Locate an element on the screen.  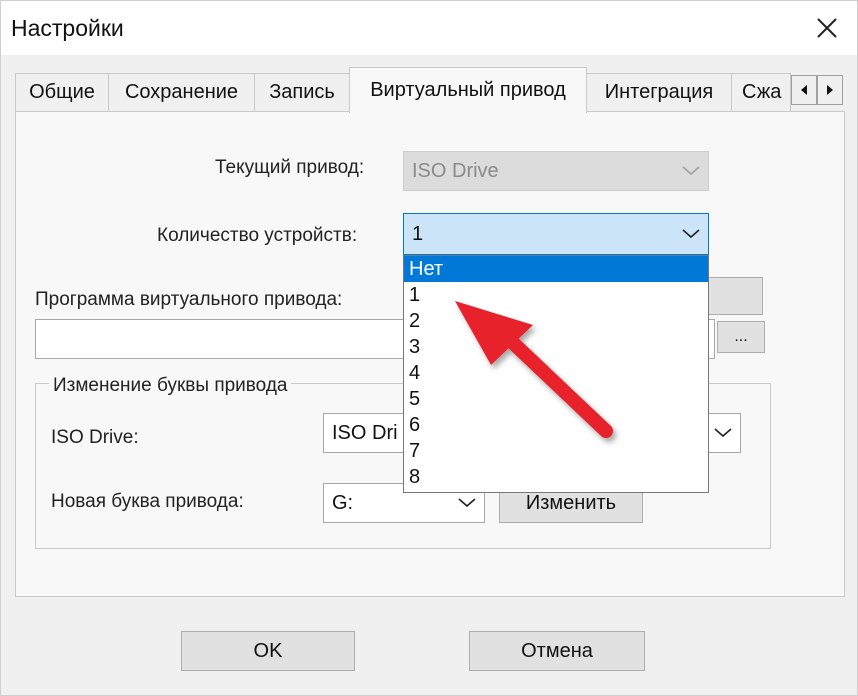
current-drive-select: ISO Drive is located at coordinates (556, 171).